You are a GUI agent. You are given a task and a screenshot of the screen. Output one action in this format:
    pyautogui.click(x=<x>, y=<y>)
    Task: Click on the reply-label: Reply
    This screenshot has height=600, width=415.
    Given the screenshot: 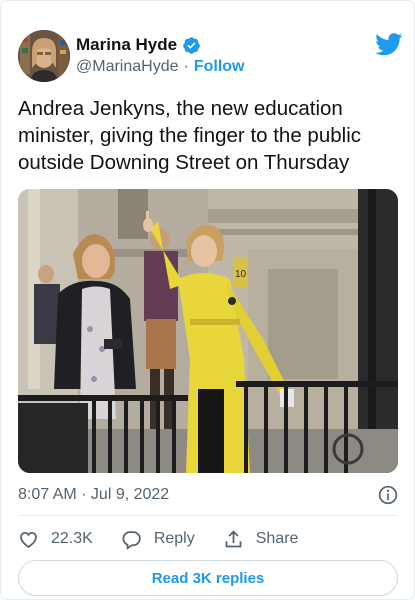 What is the action you would take?
    pyautogui.click(x=174, y=538)
    